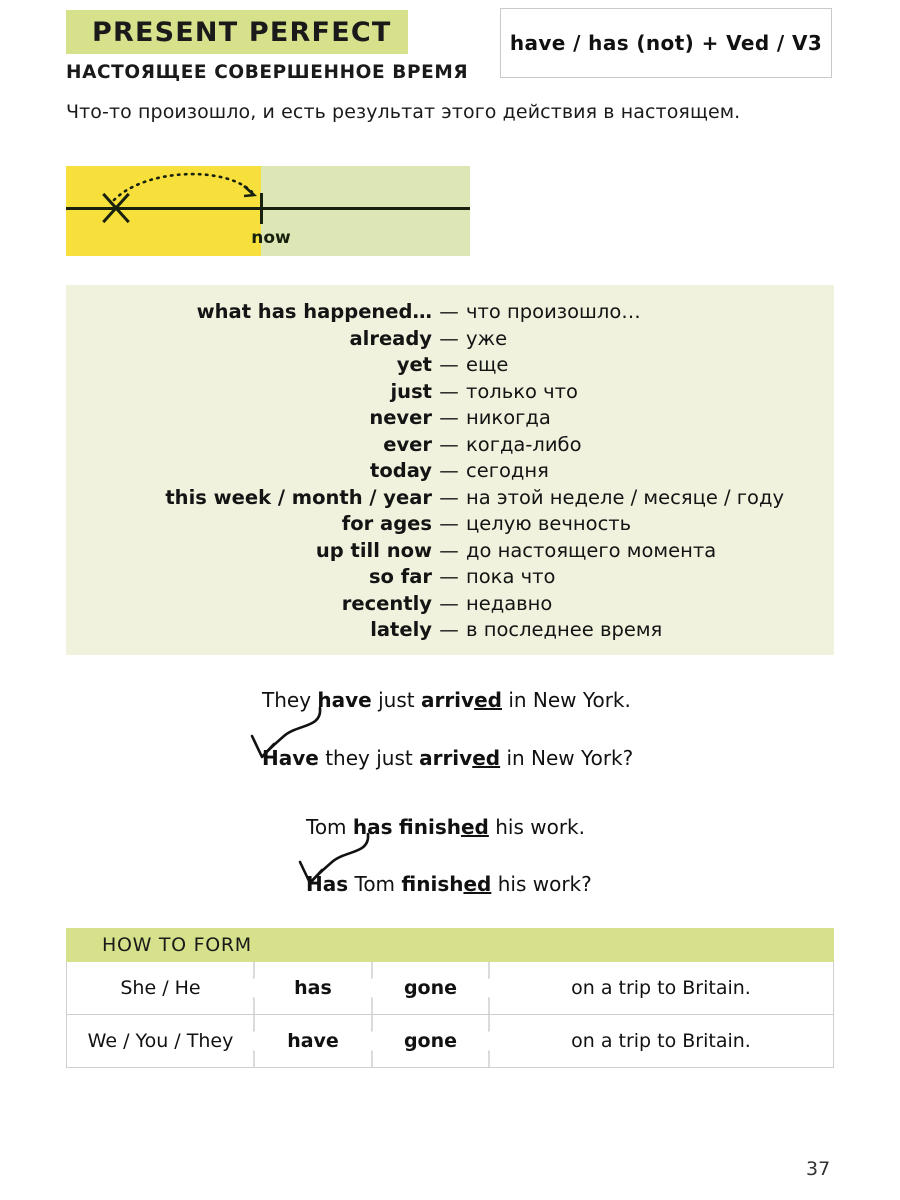 The height and width of the screenshot is (1200, 900). What do you see at coordinates (401, 470) in the screenshot?
I see `time-marker-english: today` at bounding box center [401, 470].